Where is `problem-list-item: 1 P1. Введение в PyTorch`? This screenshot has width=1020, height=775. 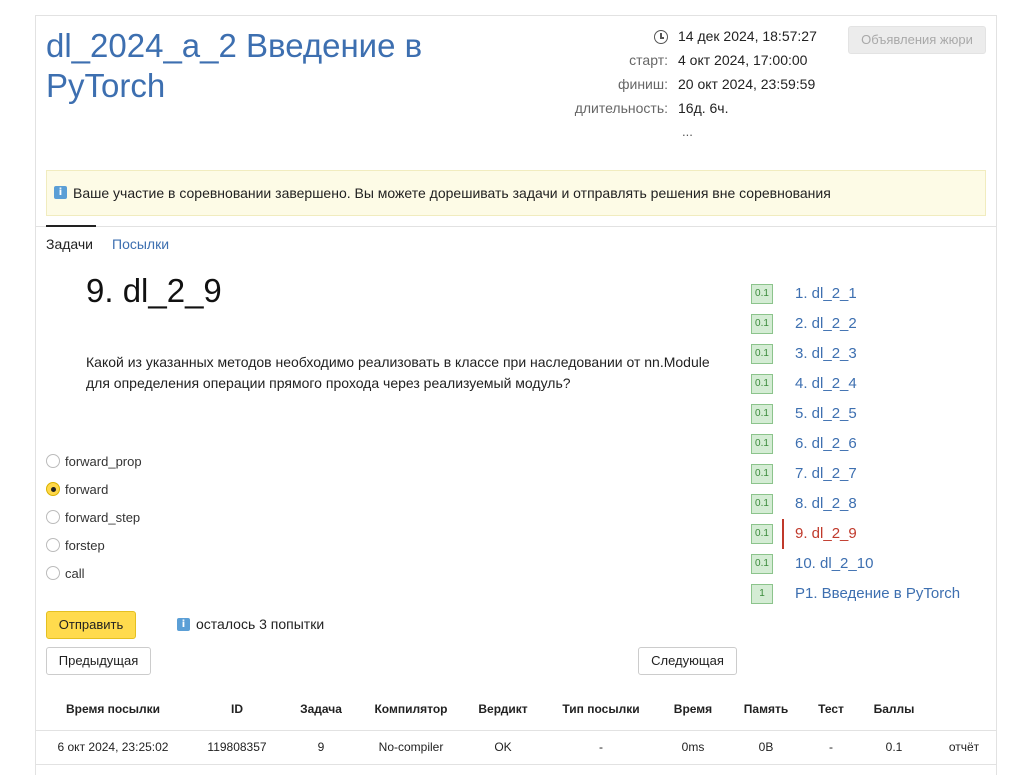
problem-list-item: 1 P1. Введение в PyTorch is located at coordinates (871, 594).